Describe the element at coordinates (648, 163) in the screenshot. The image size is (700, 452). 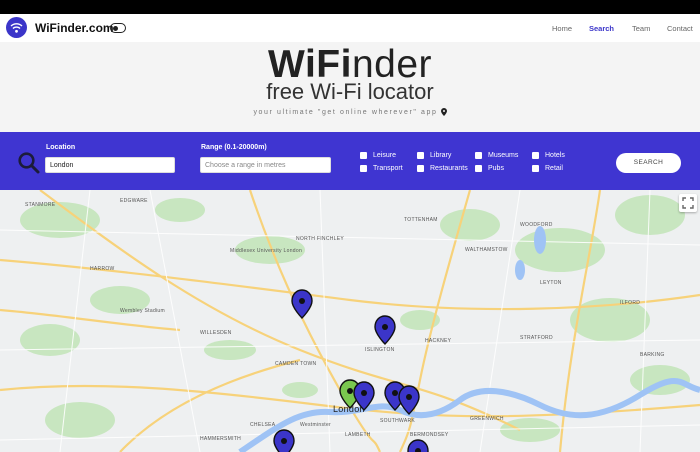
I see `search-button: SEARCH` at that location.